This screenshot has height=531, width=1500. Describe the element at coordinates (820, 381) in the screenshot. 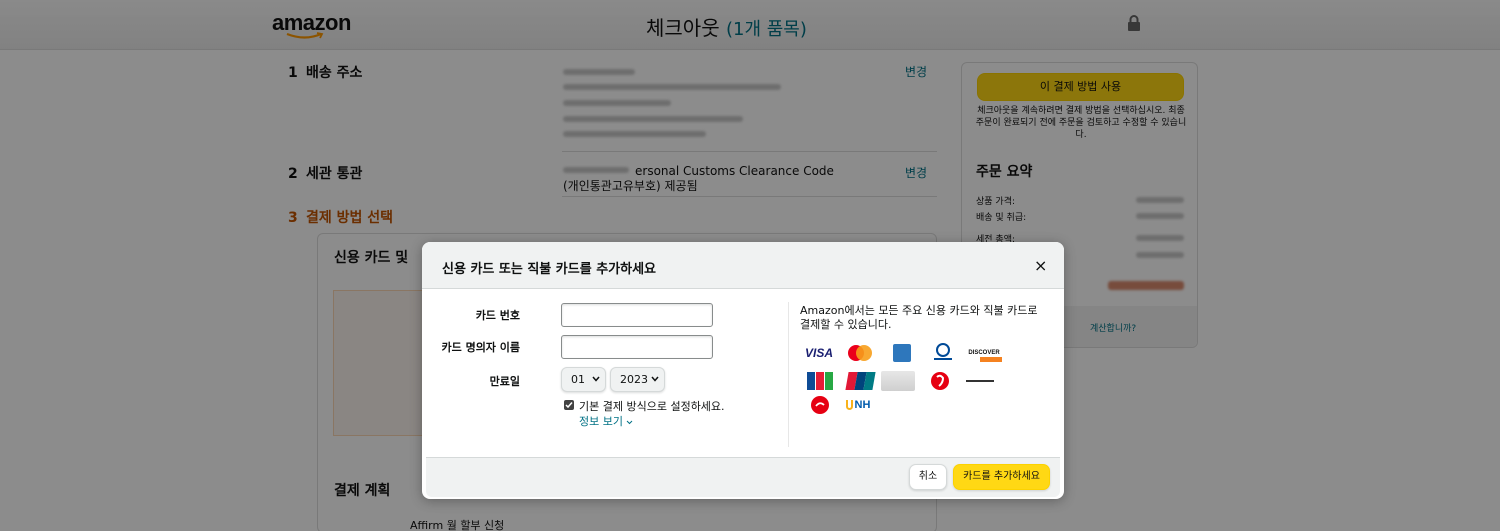

I see `jcb-logo` at that location.